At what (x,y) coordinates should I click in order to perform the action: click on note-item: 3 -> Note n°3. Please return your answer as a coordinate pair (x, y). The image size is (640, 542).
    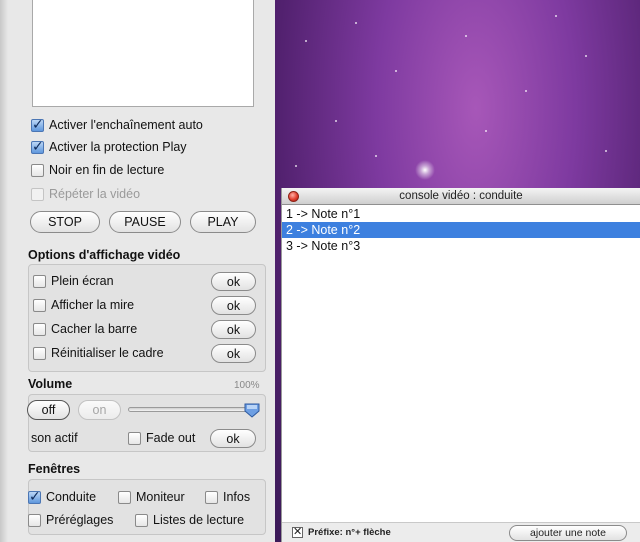
    Looking at the image, I should click on (461, 246).